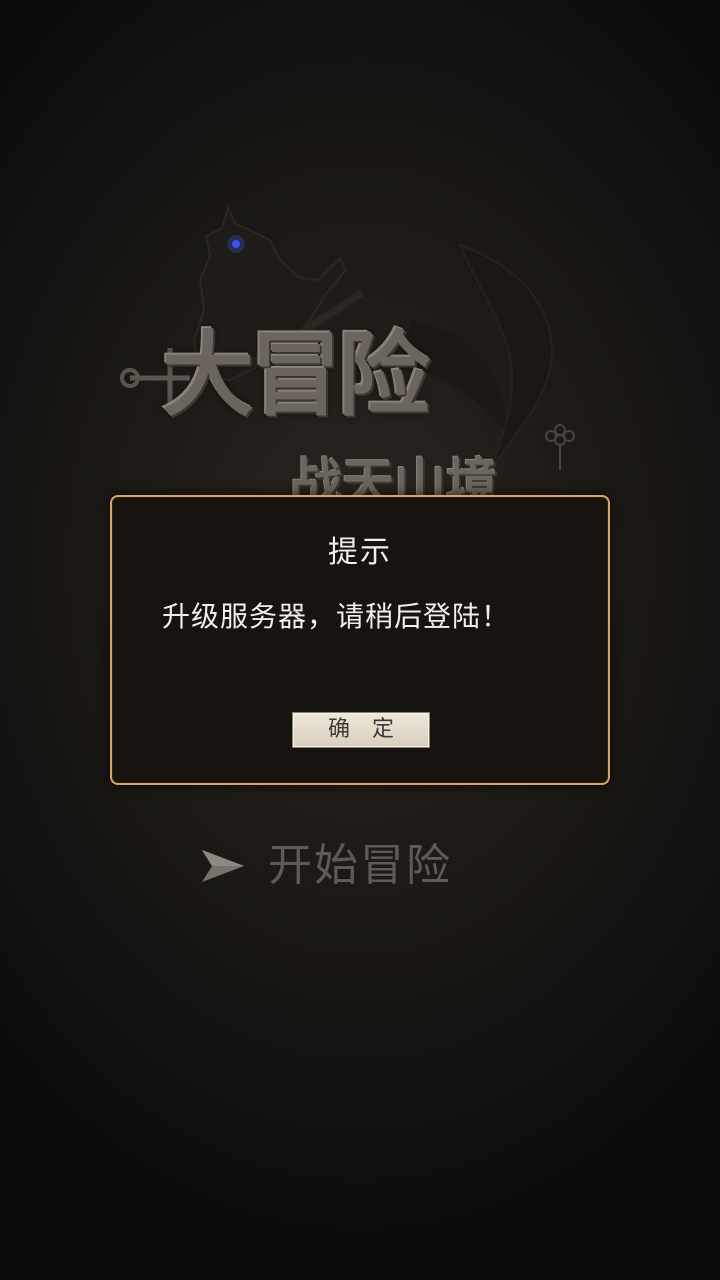  I want to click on start-adventure-button: 开始冒险, so click(358, 868).